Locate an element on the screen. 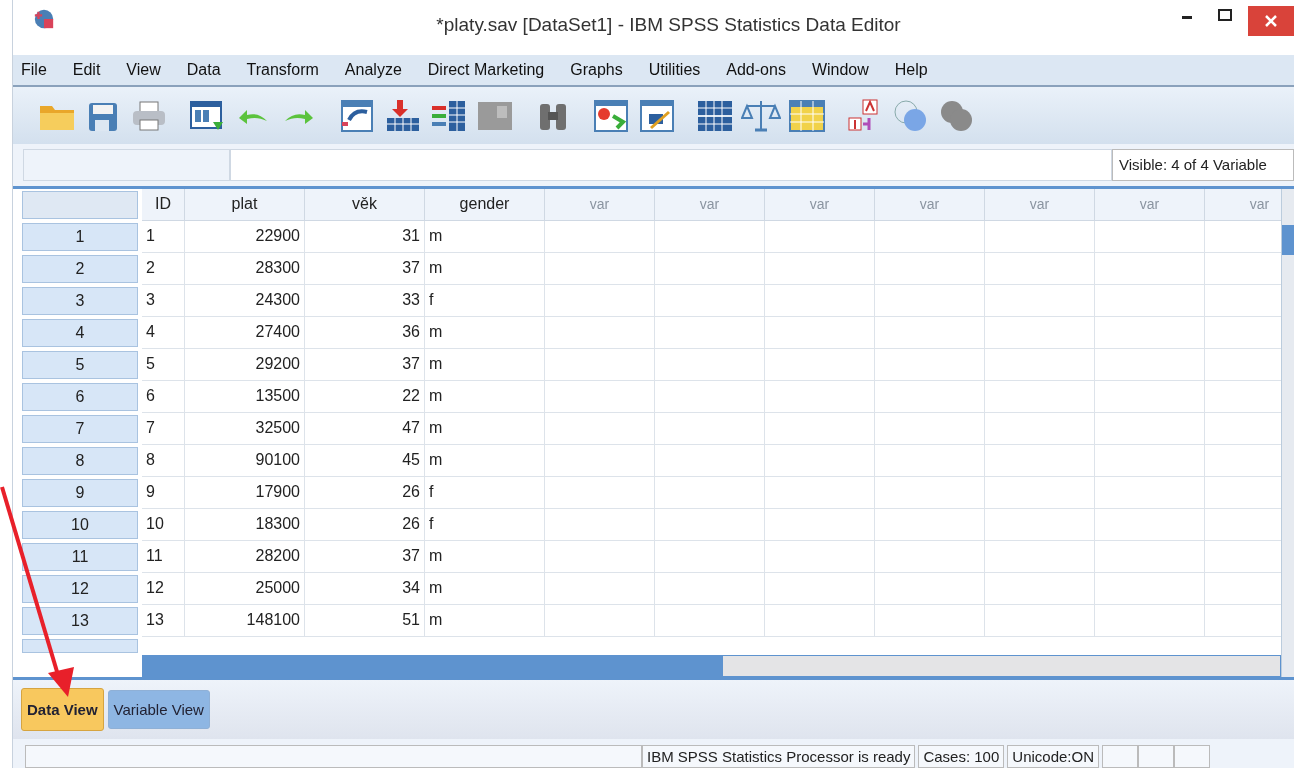  table-cell: 11 is located at coordinates (163, 556).